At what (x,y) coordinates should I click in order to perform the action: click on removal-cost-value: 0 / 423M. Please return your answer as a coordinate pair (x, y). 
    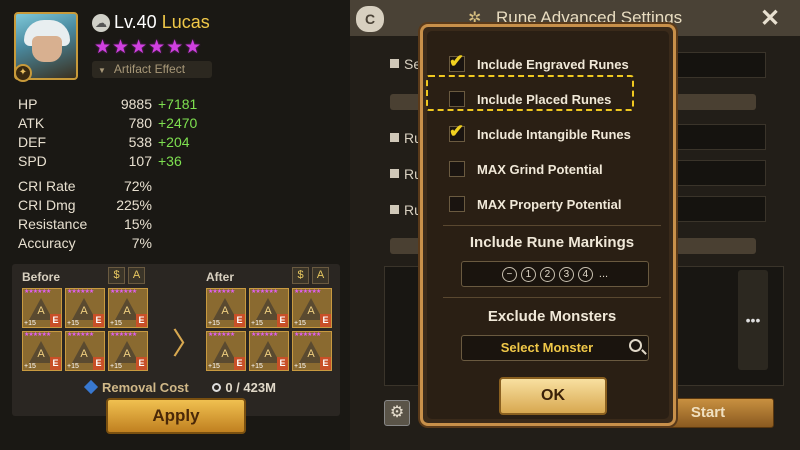
    Looking at the image, I should click on (250, 387).